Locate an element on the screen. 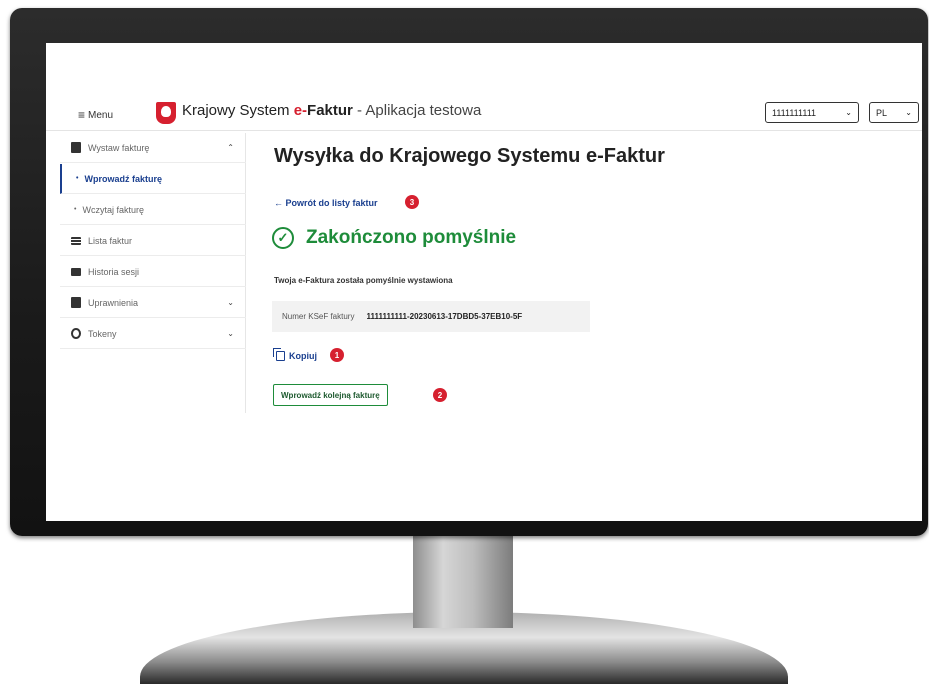 This screenshot has height=684, width=929. brand-prefix: Krajowy System is located at coordinates (238, 110).